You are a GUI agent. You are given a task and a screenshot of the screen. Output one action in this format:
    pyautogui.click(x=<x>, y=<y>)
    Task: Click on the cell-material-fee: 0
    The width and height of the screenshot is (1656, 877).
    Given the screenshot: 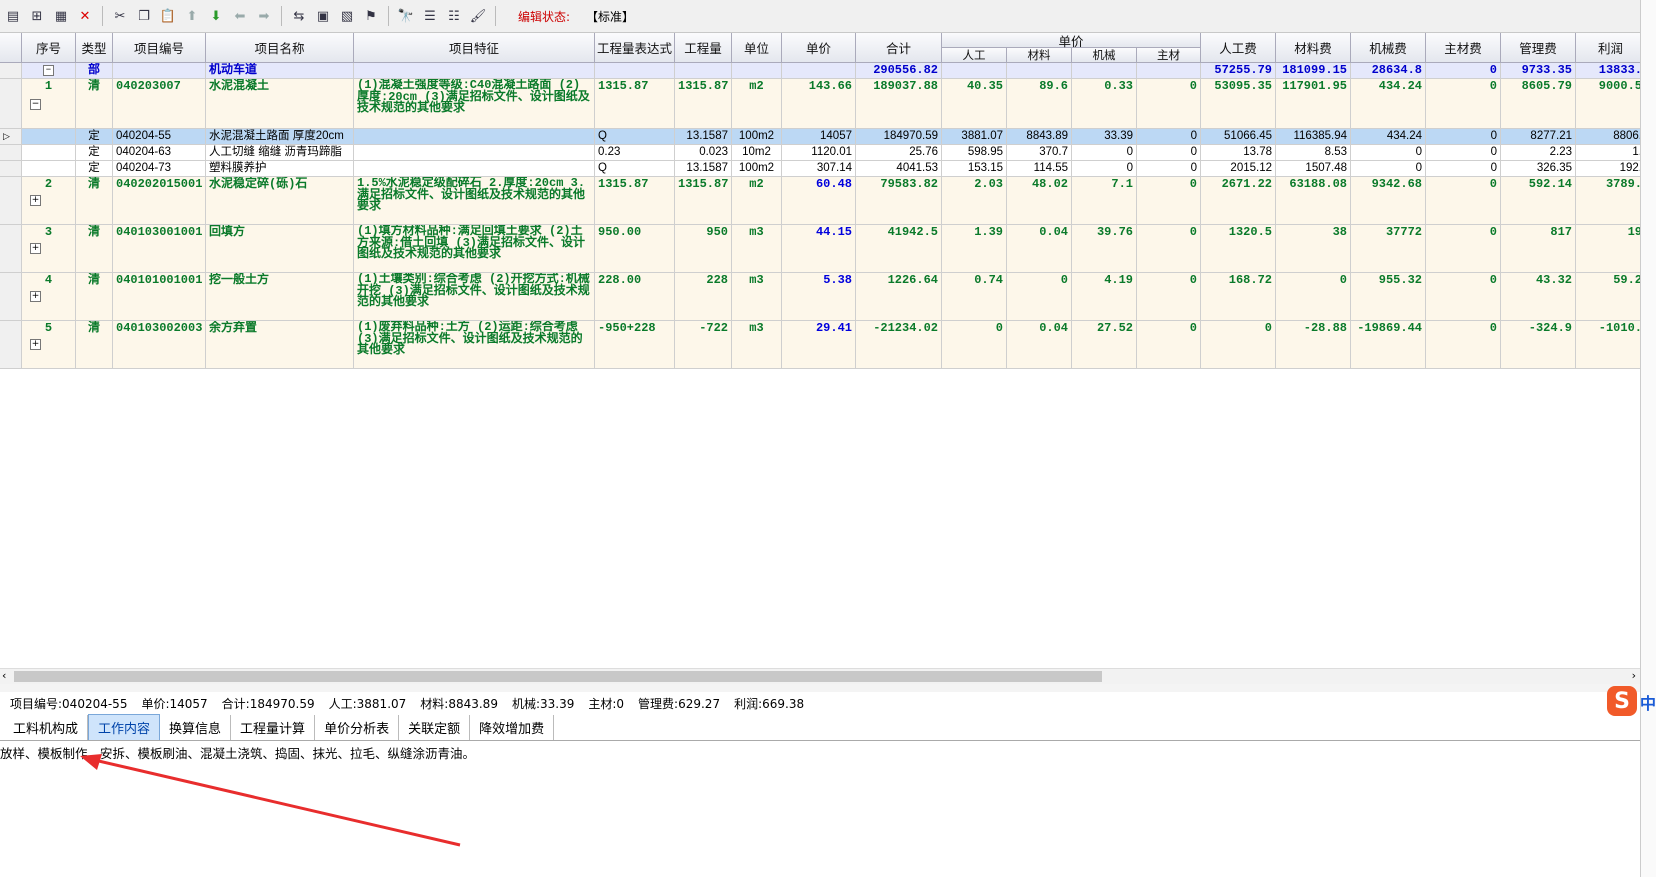 What is the action you would take?
    pyautogui.click(x=1313, y=297)
    